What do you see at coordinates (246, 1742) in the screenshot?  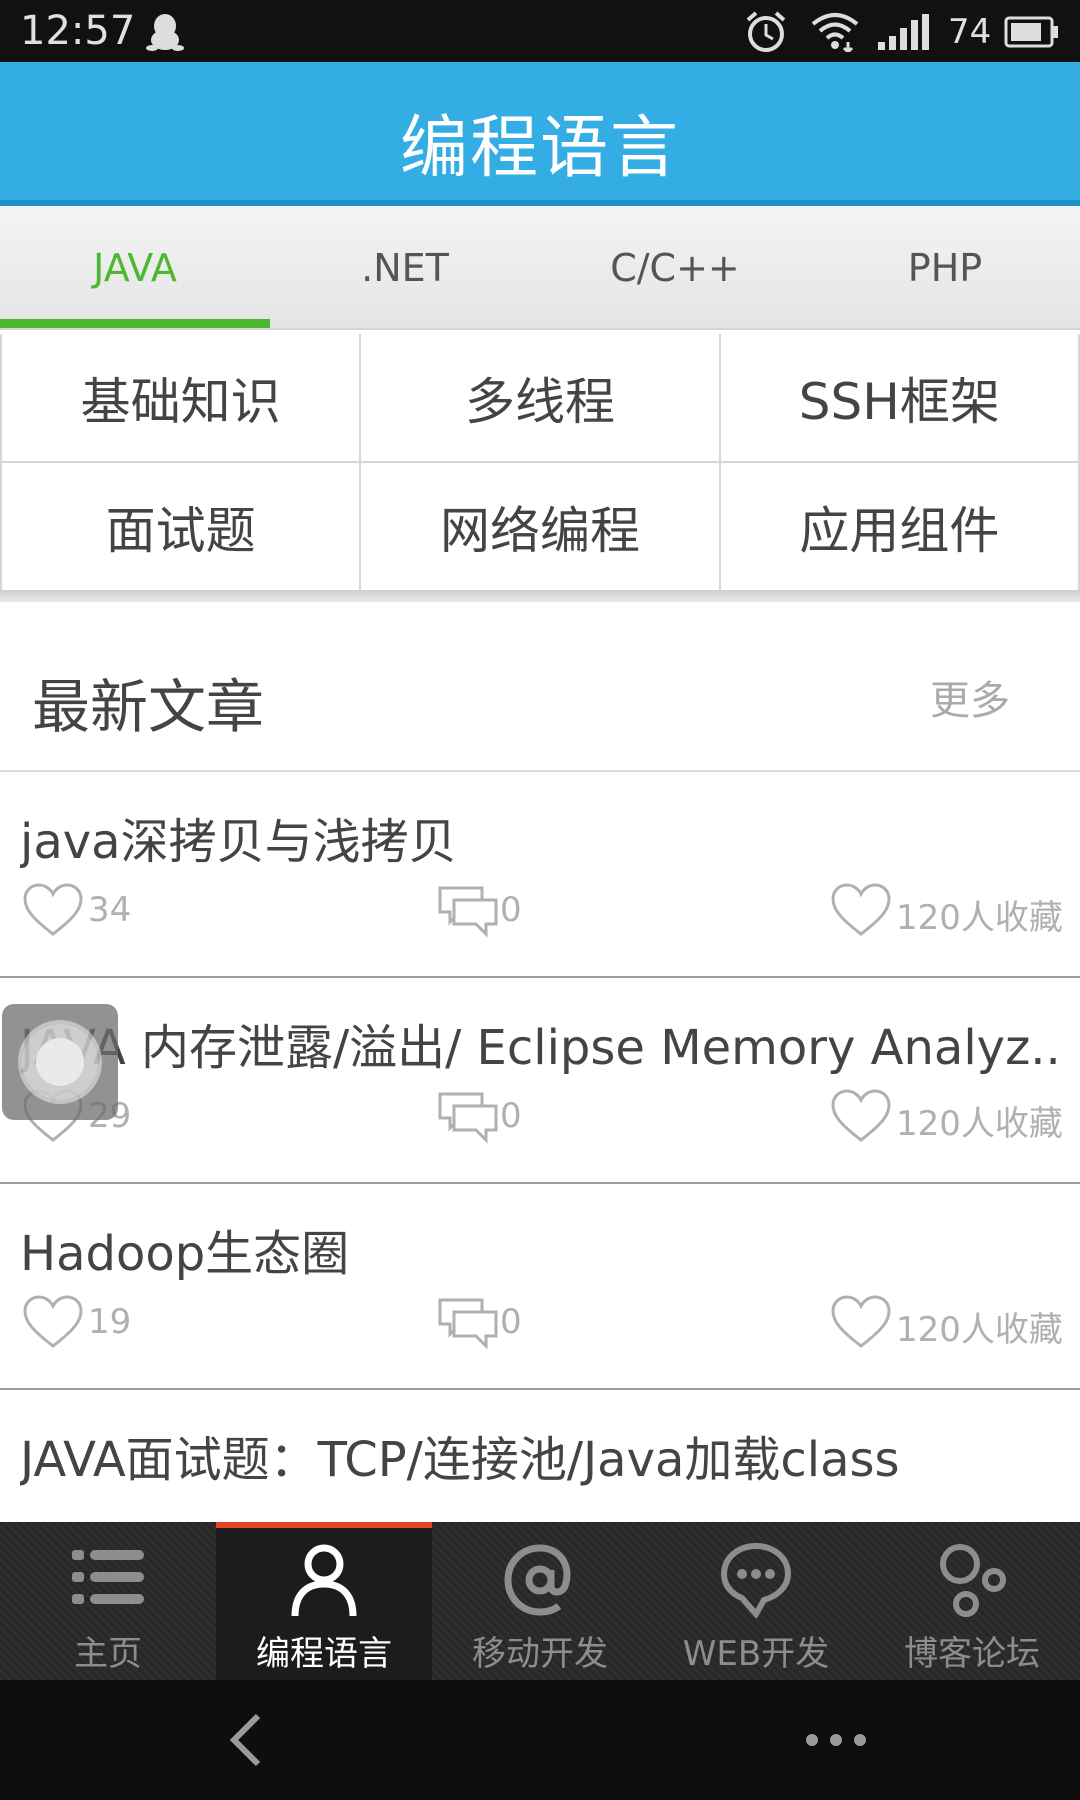 I see `back-icon` at bounding box center [246, 1742].